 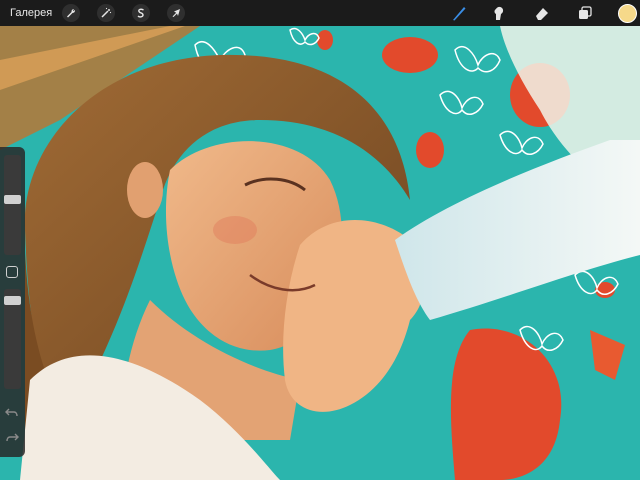 What do you see at coordinates (320, 13) in the screenshot?
I see `top-toolbar: Галерея` at bounding box center [320, 13].